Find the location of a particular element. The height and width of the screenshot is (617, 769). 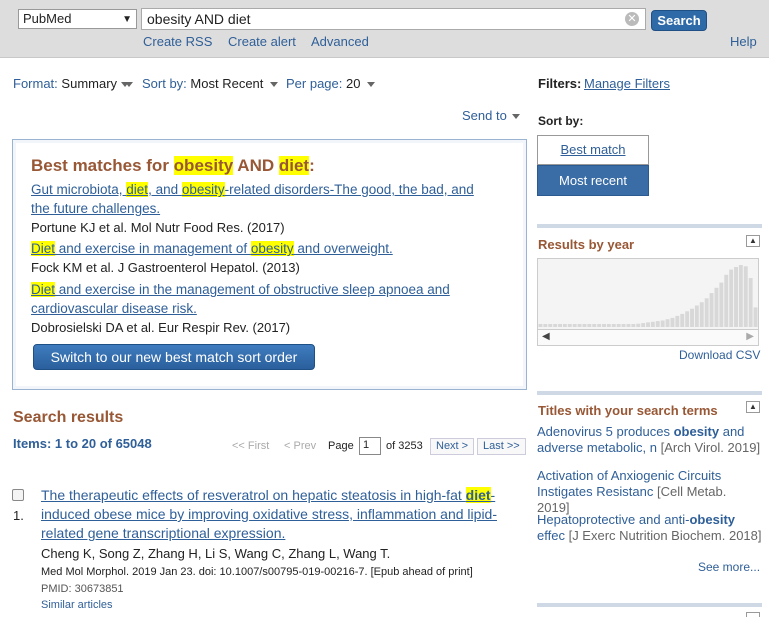

send-to-chevron-down-icon is located at coordinates (514, 115).